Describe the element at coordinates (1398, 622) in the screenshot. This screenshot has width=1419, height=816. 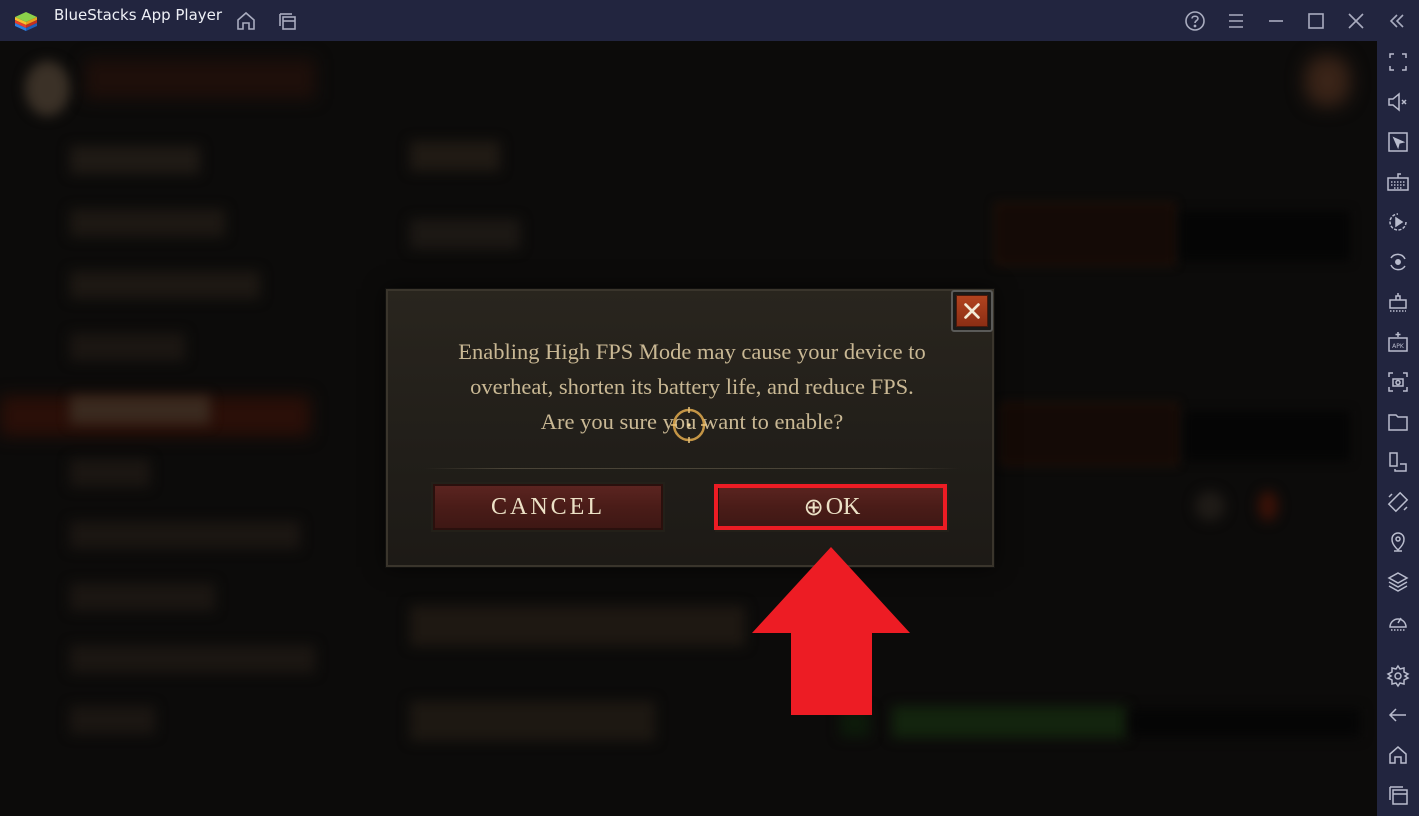
I see `speed-icon` at that location.